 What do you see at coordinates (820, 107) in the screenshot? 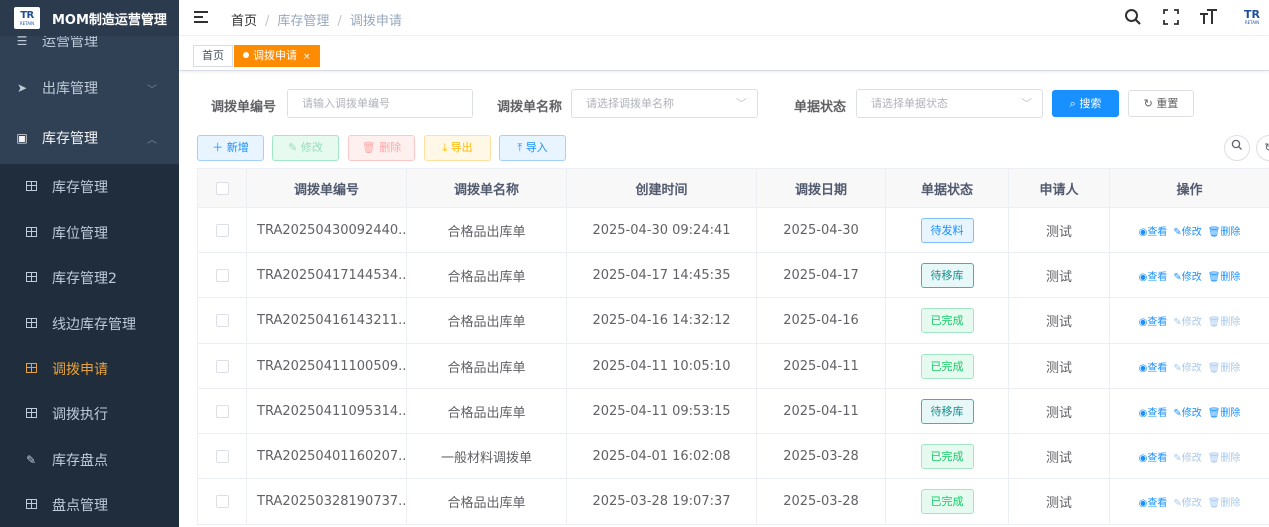
I see `status-label: 单据状态` at bounding box center [820, 107].